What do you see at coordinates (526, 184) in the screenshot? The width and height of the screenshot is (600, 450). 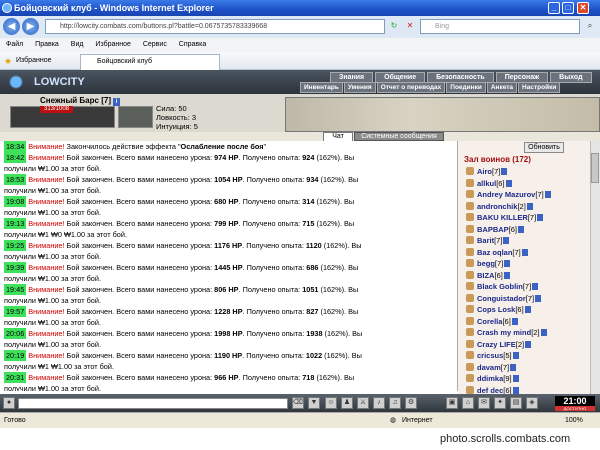 I see `user-list-item: allkul[6]` at bounding box center [526, 184].